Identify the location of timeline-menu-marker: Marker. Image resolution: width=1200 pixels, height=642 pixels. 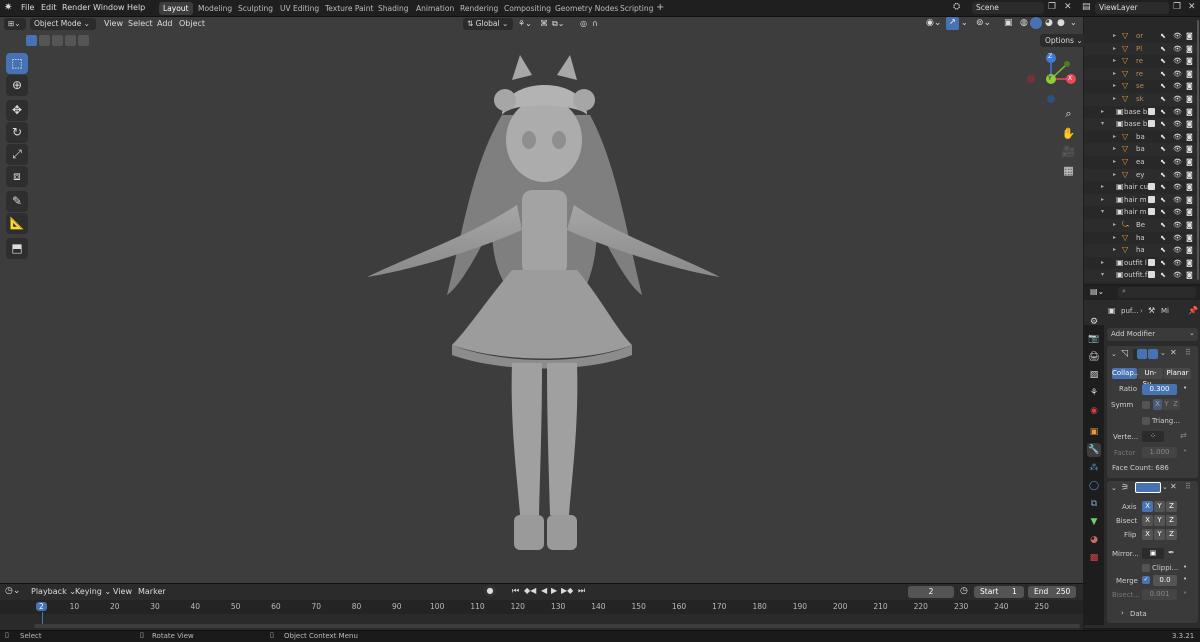
(152, 591).